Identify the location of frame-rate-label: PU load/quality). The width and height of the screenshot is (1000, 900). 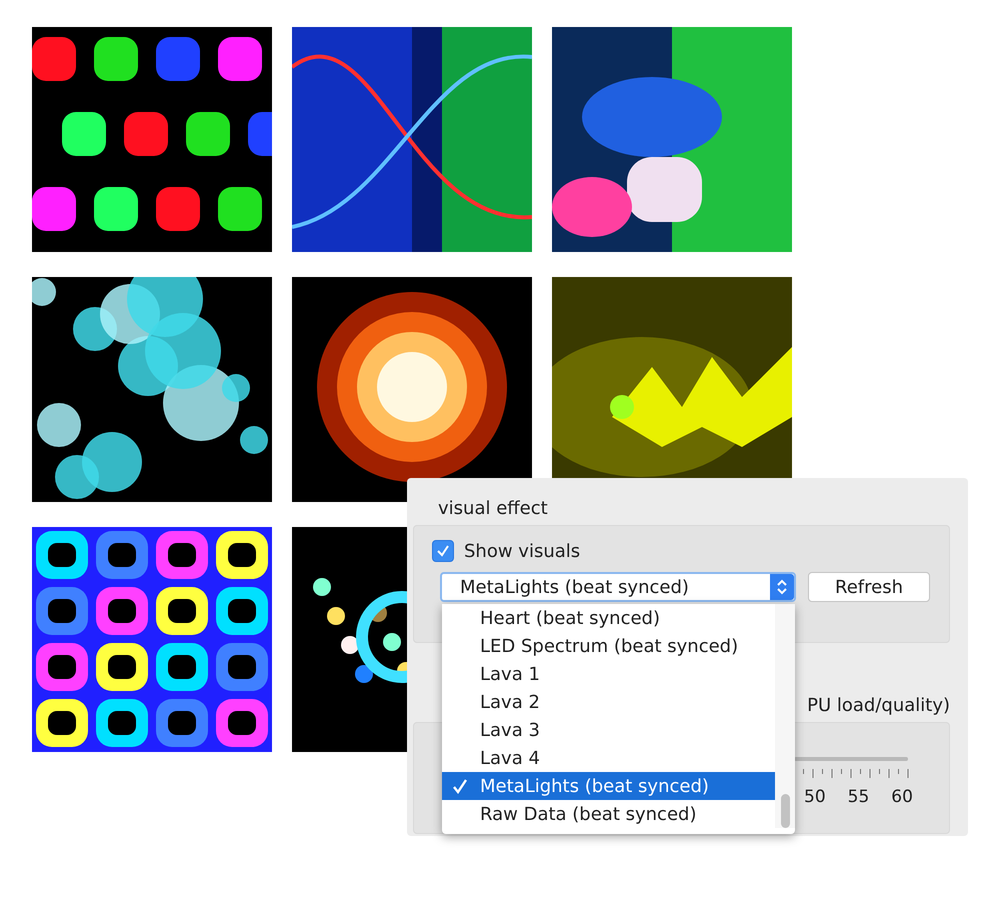
(878, 705).